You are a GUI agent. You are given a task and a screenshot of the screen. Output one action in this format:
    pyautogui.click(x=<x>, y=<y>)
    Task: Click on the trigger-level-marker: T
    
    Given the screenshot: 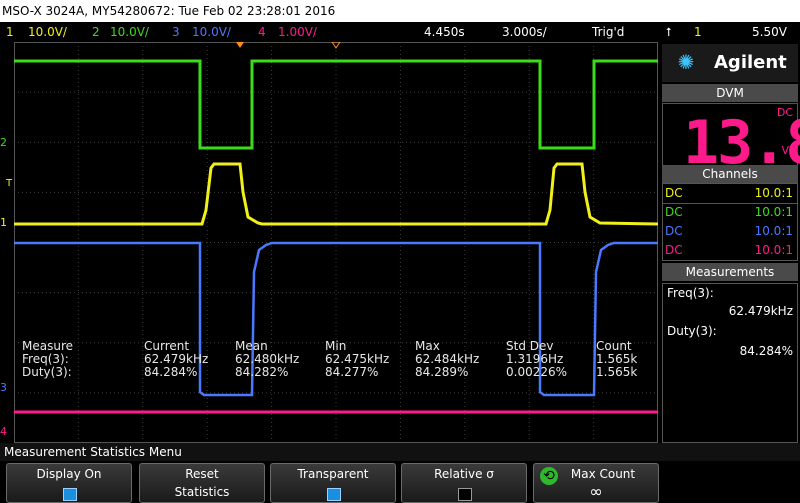 What is the action you would take?
    pyautogui.click(x=9, y=183)
    